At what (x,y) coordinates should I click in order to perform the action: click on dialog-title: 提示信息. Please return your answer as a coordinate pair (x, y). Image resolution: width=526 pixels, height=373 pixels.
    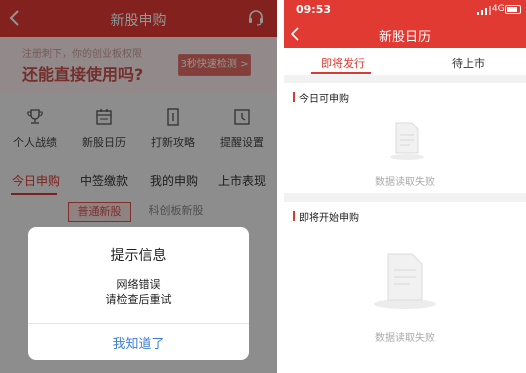
    Looking at the image, I should click on (138, 256).